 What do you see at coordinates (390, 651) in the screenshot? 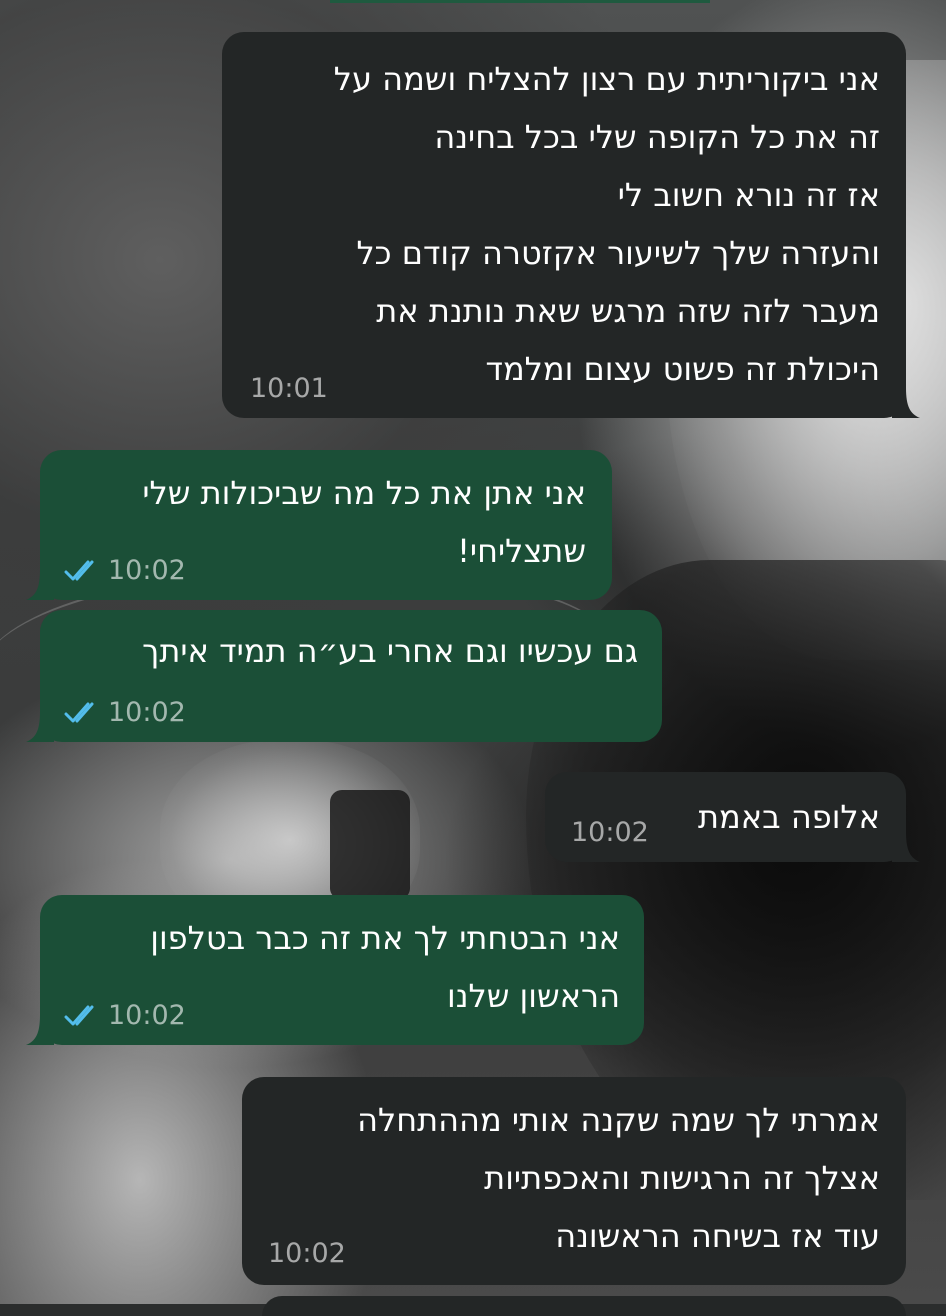
I see `message-text-line: גם עכשיו וגם אחרי בע״ה תמיד איתך` at bounding box center [390, 651].